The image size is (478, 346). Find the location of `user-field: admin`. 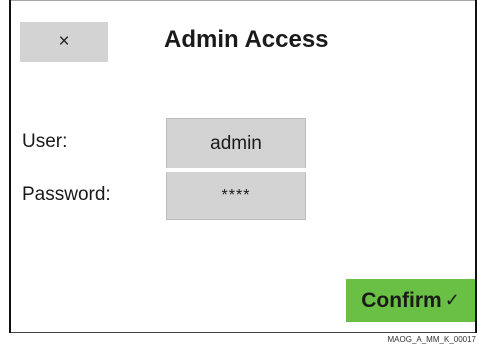

user-field: admin is located at coordinates (236, 143).